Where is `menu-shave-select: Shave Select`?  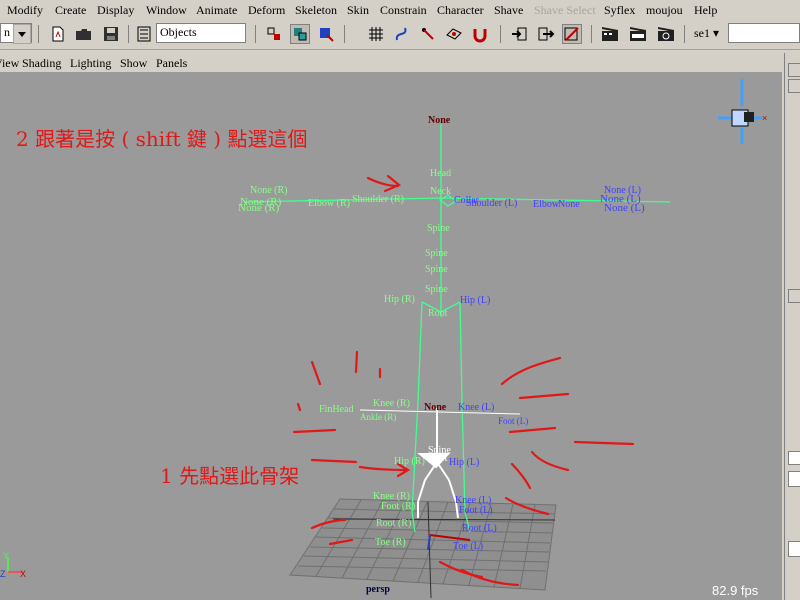 menu-shave-select: Shave Select is located at coordinates (565, 10).